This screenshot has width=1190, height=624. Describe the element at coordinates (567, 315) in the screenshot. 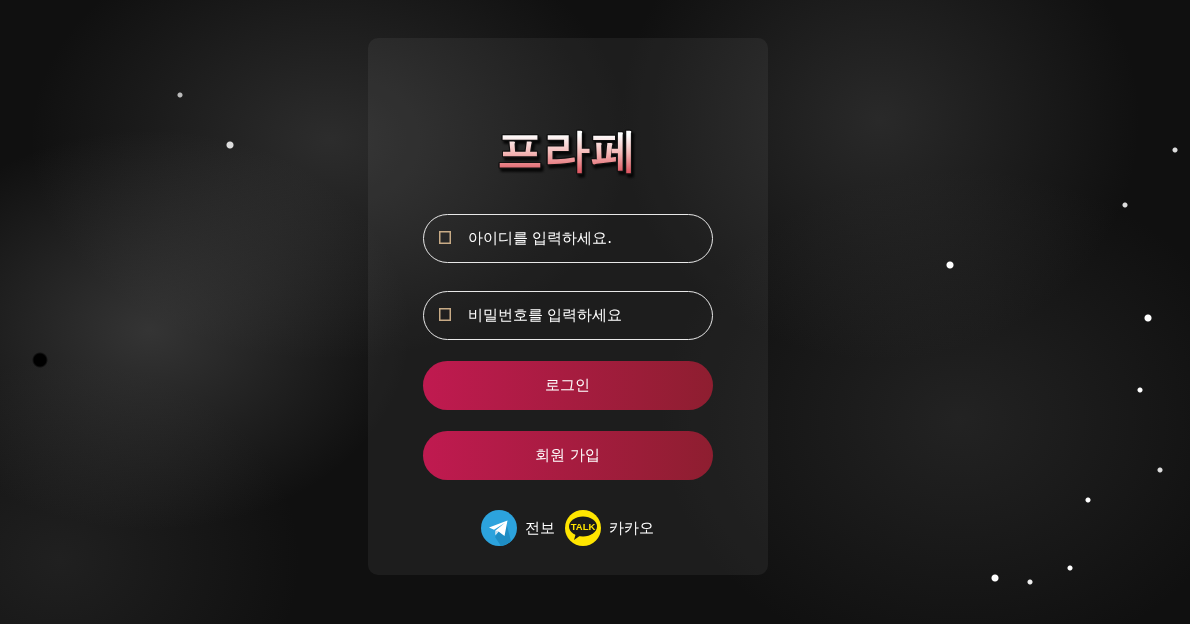

I see `input-field: 비밀번호를 입력하세요` at that location.